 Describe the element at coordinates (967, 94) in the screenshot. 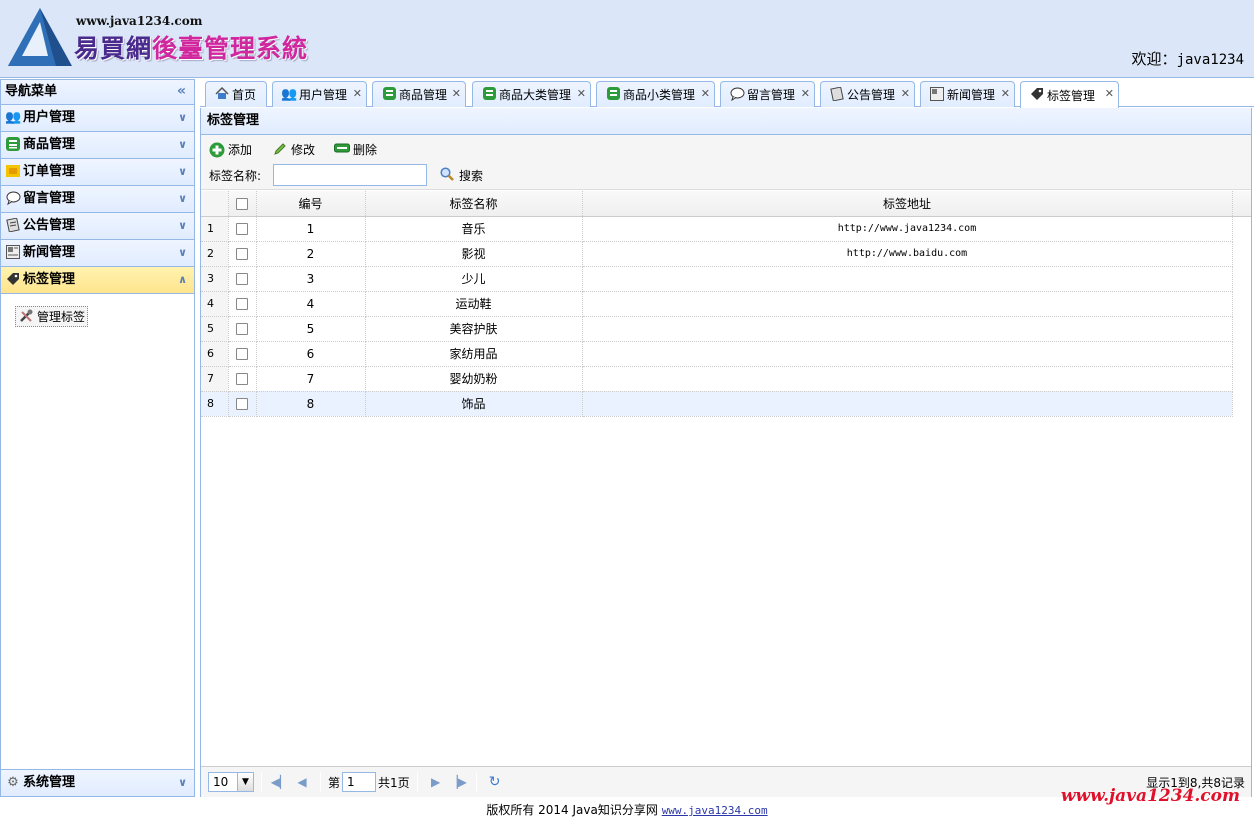

I see `tab-news: 新闻管理 ✕` at that location.